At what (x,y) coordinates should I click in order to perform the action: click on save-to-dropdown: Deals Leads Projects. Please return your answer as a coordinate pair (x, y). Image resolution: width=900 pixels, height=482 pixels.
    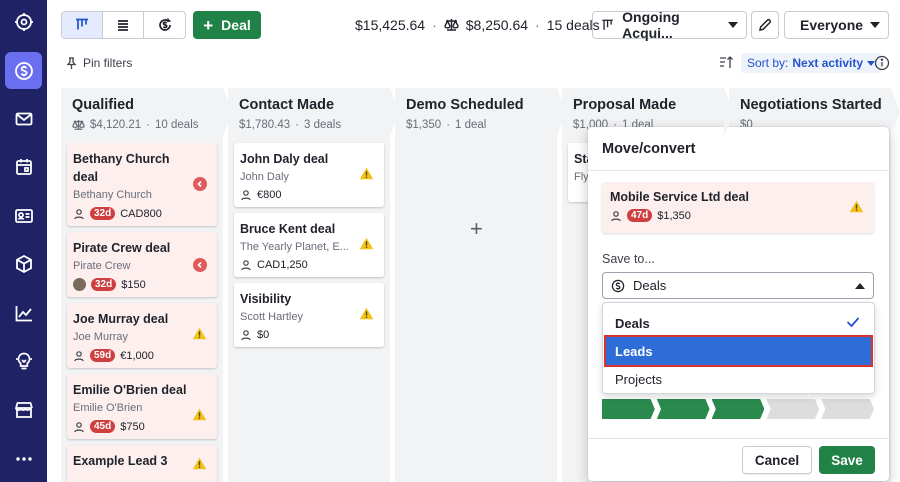
    Looking at the image, I should click on (738, 348).